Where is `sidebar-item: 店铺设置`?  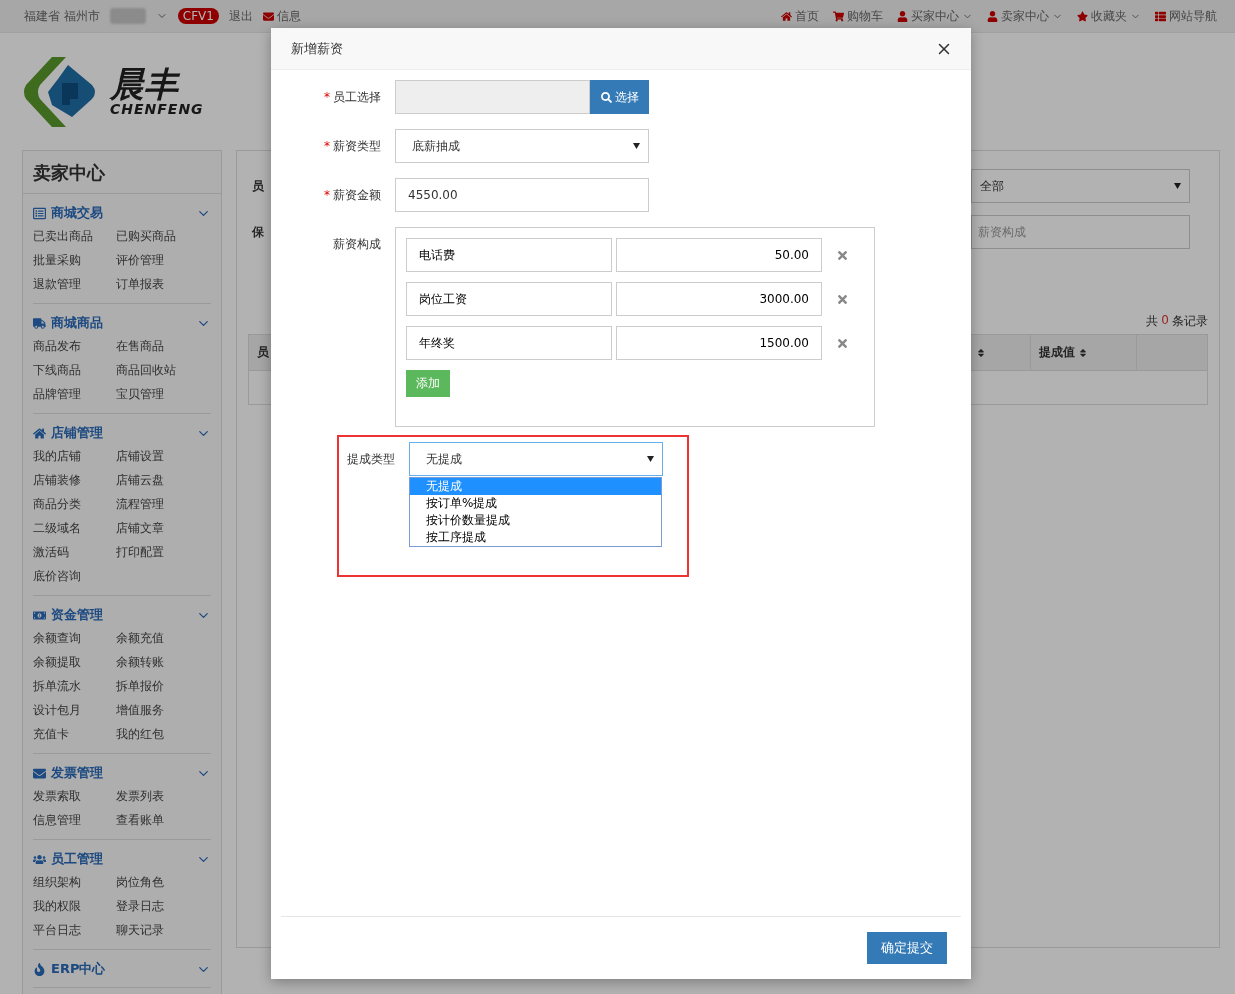 sidebar-item: 店铺设置 is located at coordinates (140, 456).